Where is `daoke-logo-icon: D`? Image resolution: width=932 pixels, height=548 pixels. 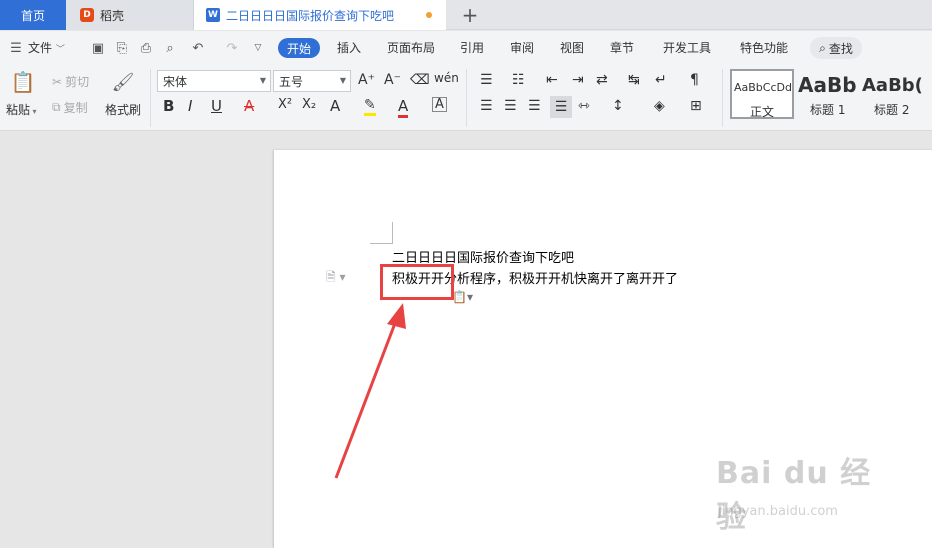 daoke-logo-icon: D is located at coordinates (87, 15).